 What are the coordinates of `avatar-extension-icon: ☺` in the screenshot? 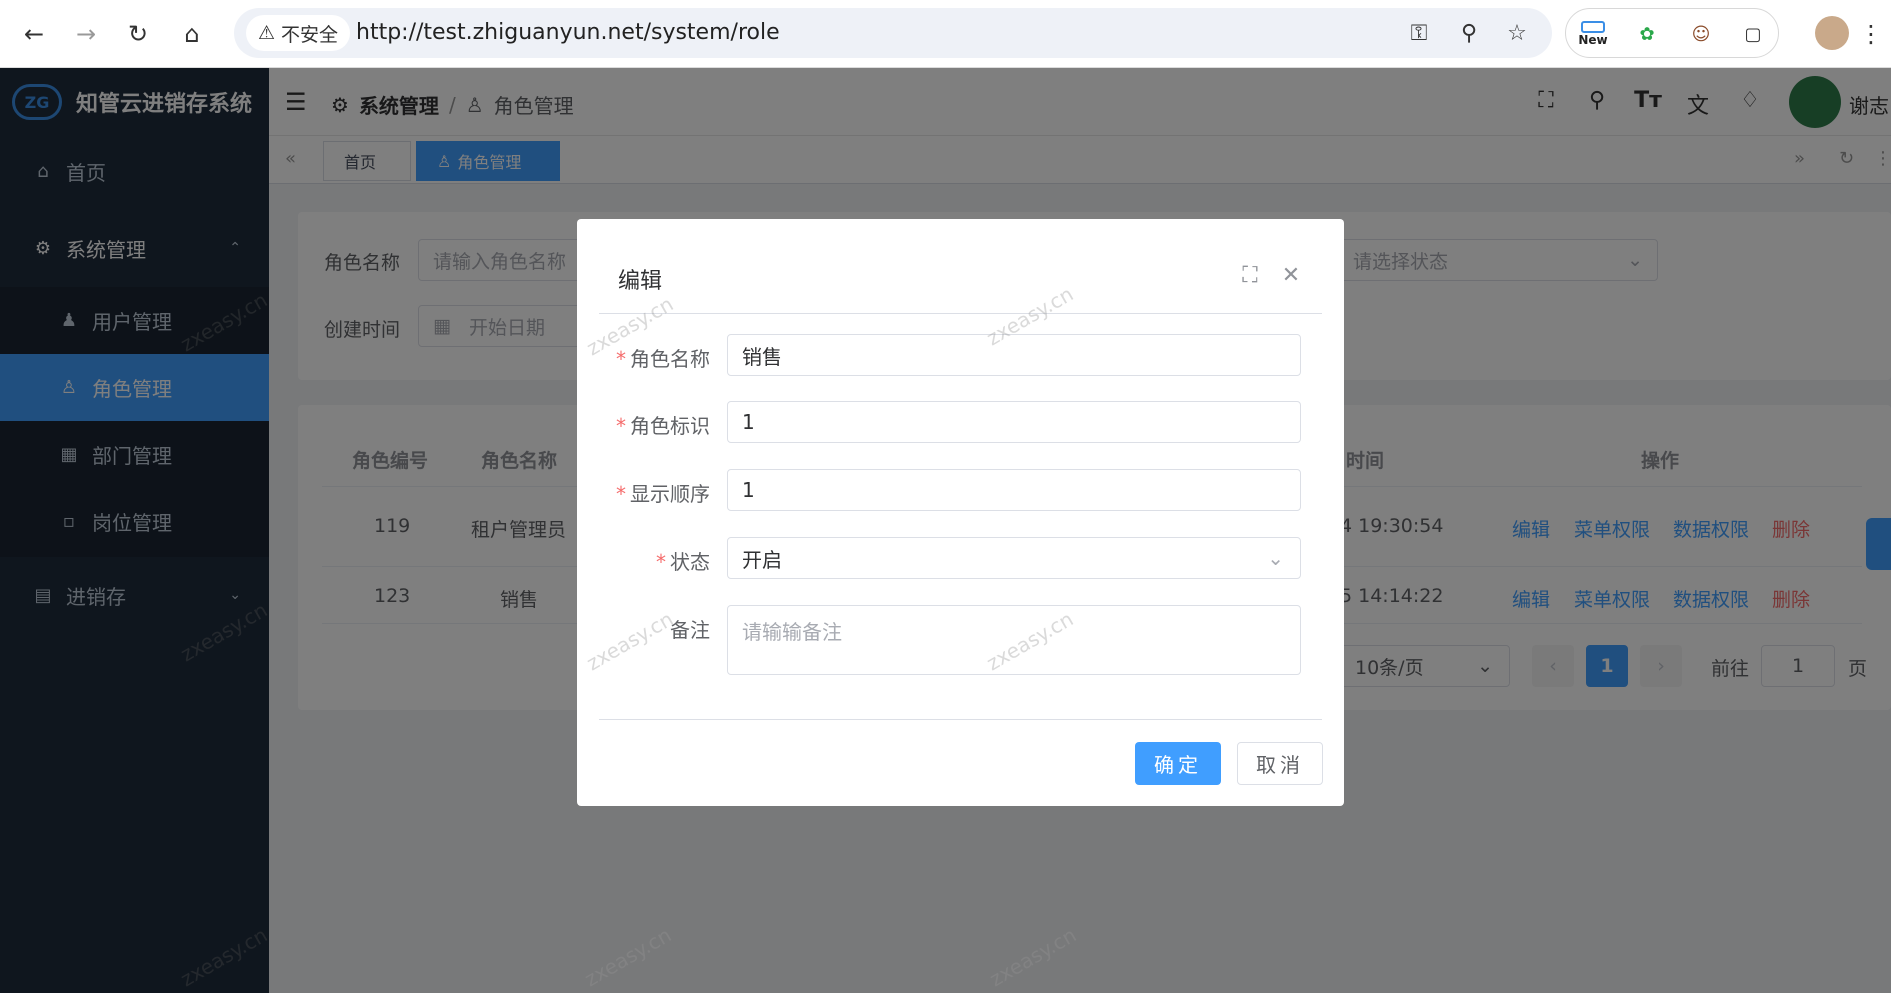 It's located at (1701, 34).